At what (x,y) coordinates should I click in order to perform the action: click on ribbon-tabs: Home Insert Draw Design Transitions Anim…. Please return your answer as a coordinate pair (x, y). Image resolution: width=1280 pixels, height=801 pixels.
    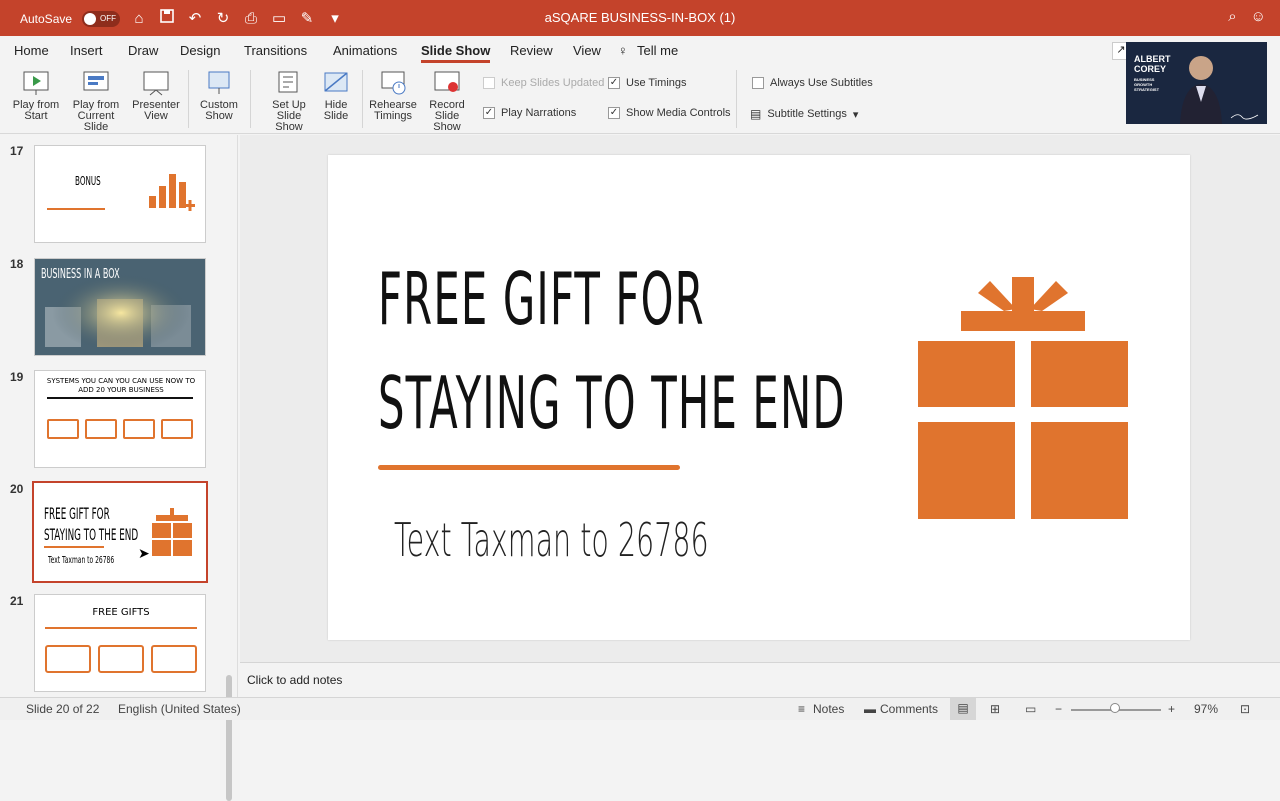
    Looking at the image, I should click on (640, 51).